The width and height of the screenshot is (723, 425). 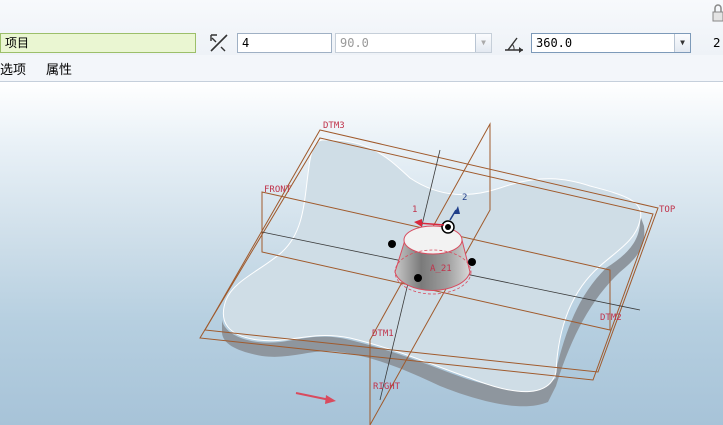 I want to click on label-dtm2: DTM2, so click(x=611, y=318).